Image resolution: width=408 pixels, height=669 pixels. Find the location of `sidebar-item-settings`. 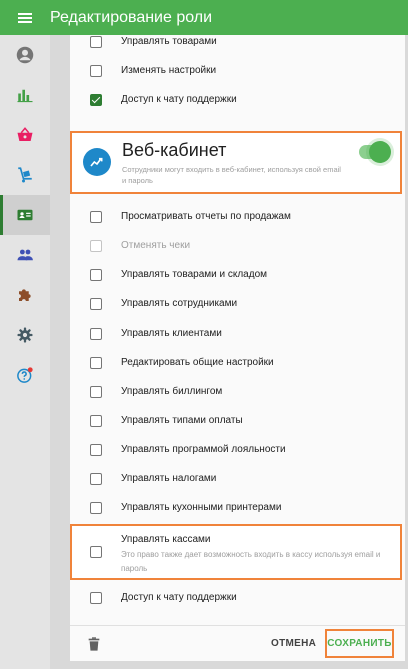

sidebar-item-settings is located at coordinates (25, 335).